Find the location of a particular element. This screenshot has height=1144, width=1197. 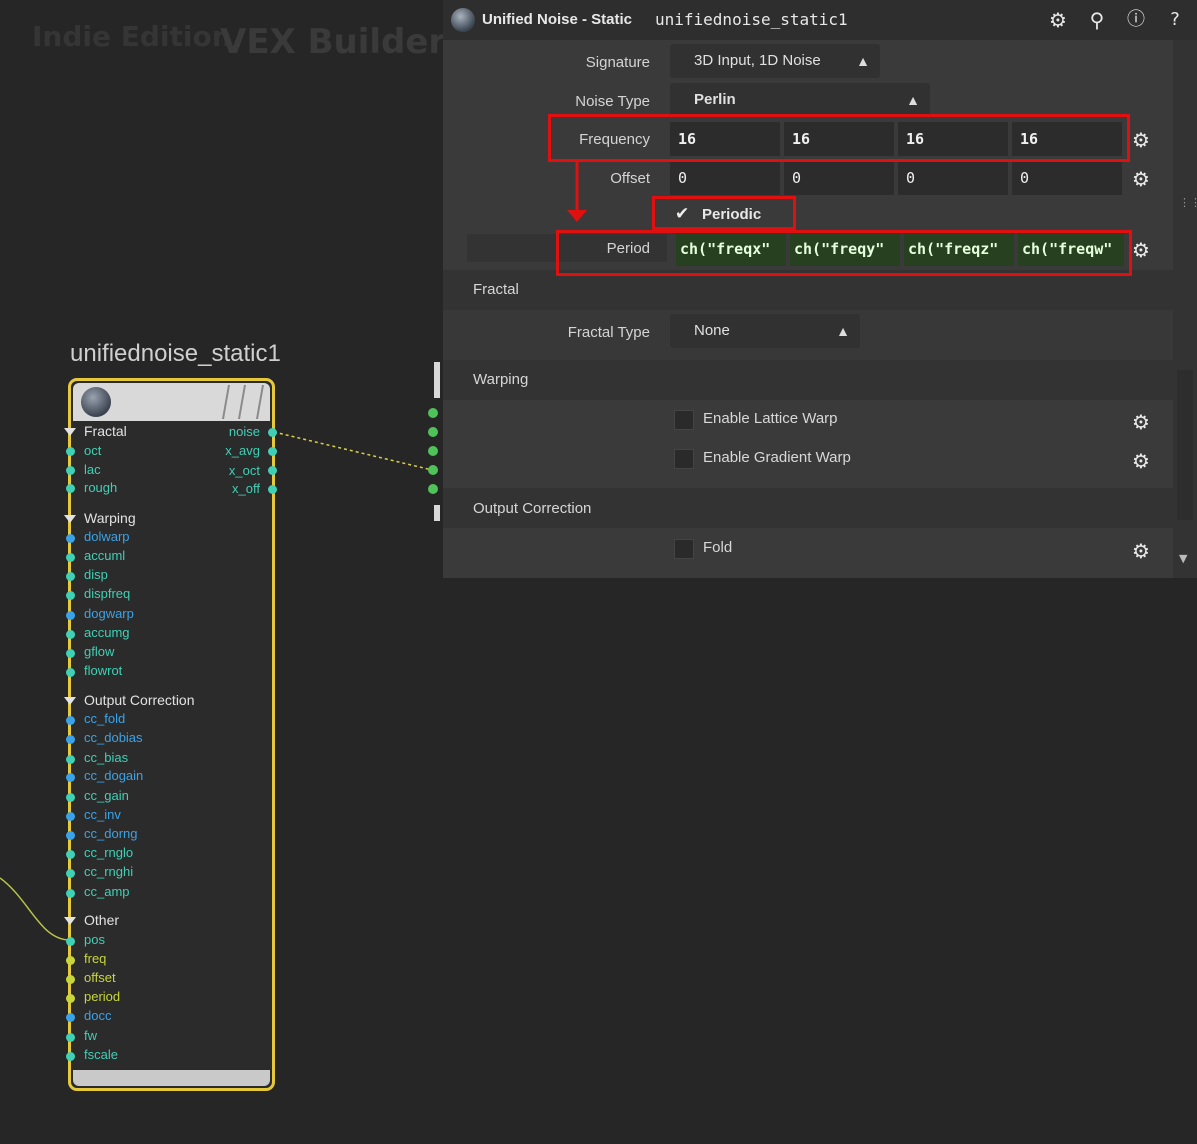

in-port-cc-rnglo: cc_rnglo is located at coordinates (108, 853).